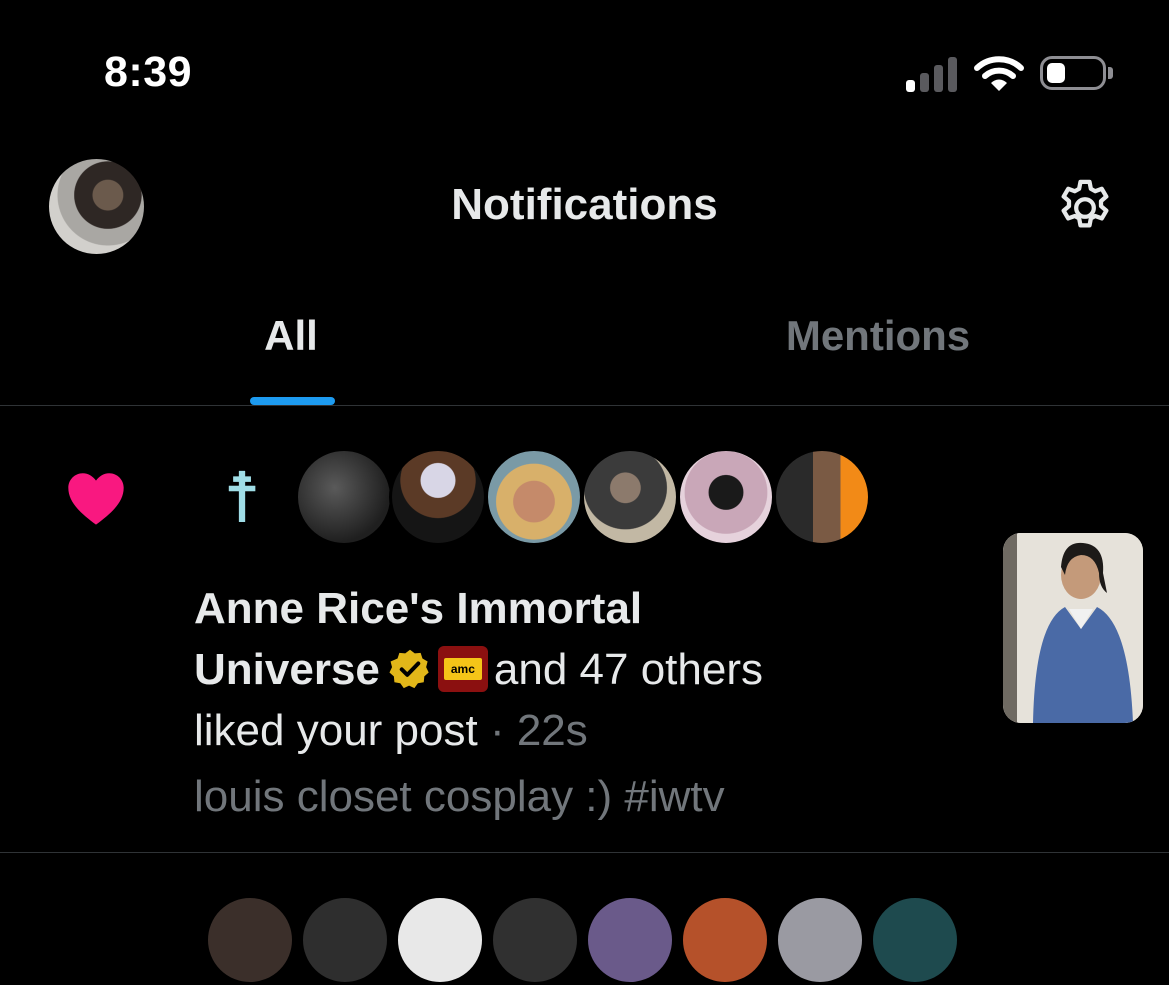  What do you see at coordinates (999, 73) in the screenshot?
I see `wifi-icon` at bounding box center [999, 73].